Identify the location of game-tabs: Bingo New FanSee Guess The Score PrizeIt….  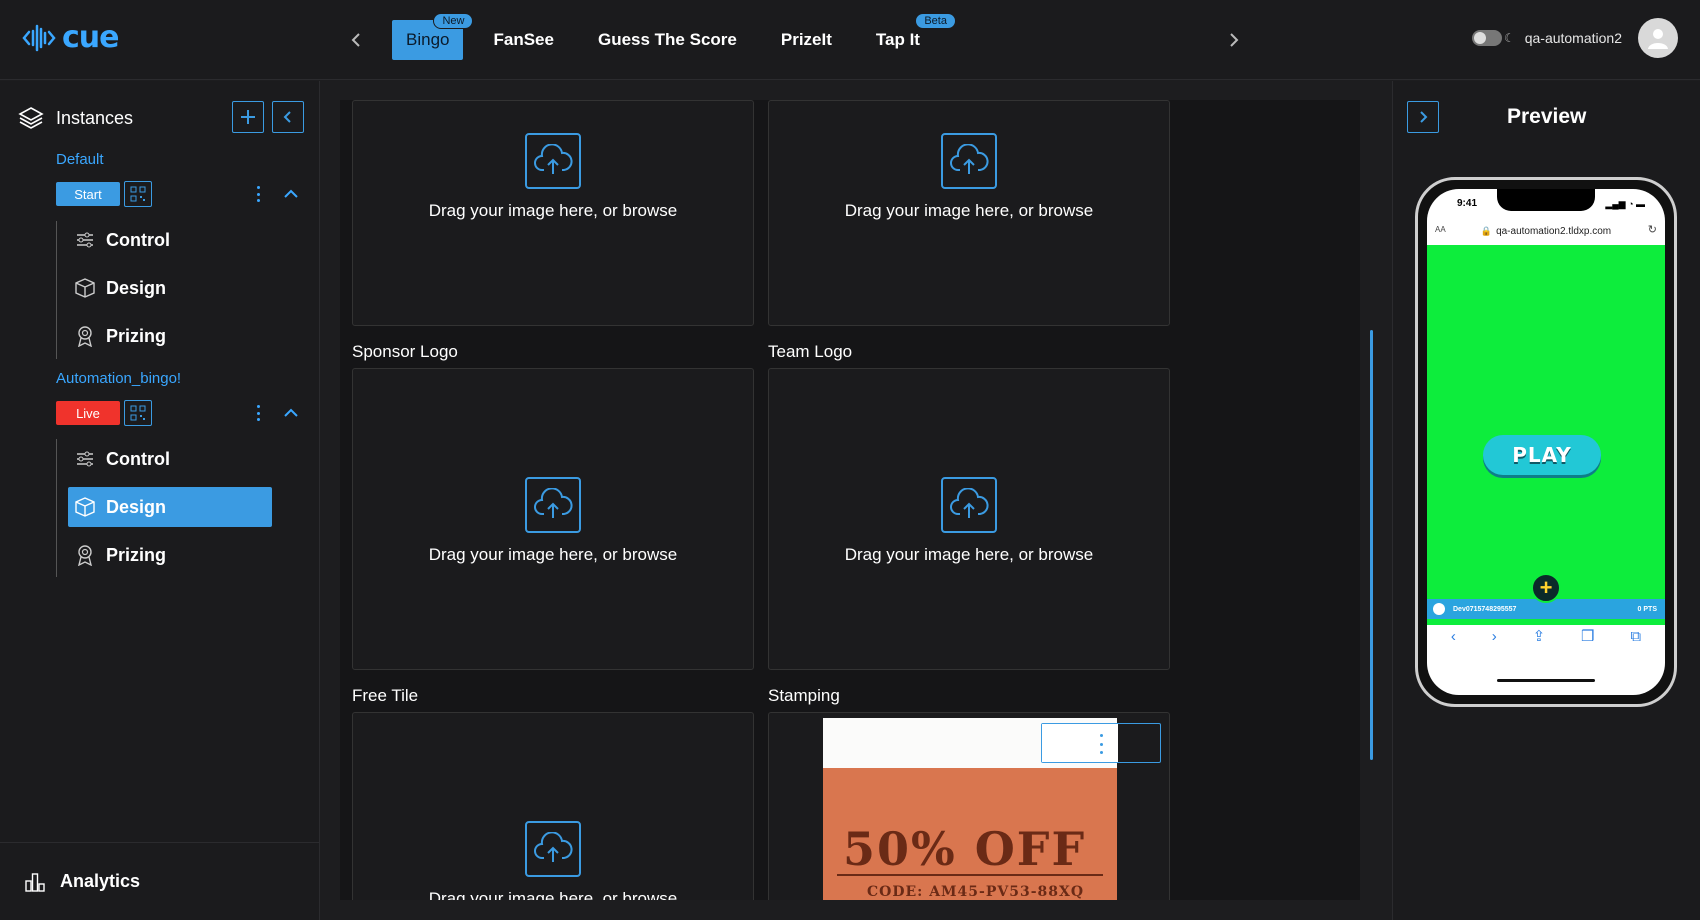
(674, 36).